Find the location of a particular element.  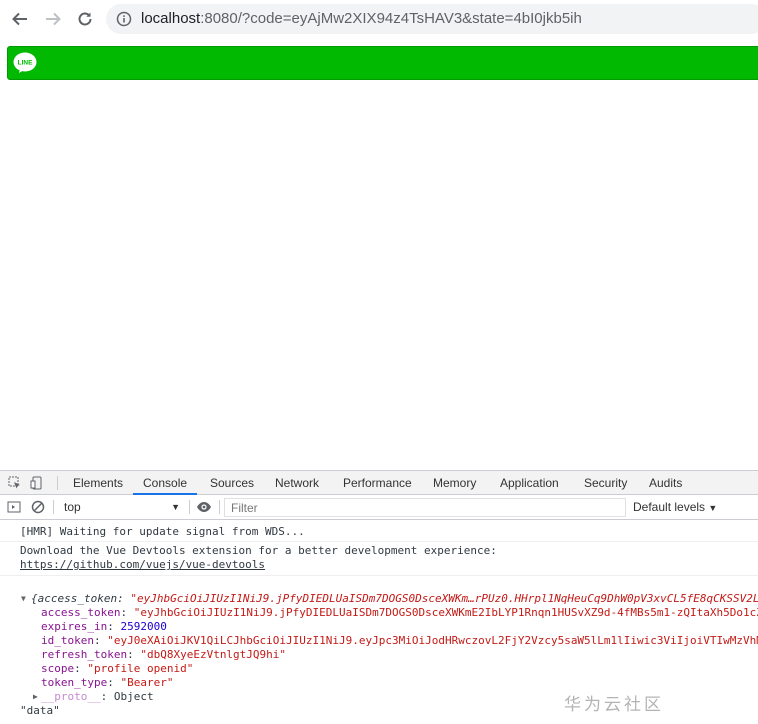

tab-security: Security is located at coordinates (605, 483).